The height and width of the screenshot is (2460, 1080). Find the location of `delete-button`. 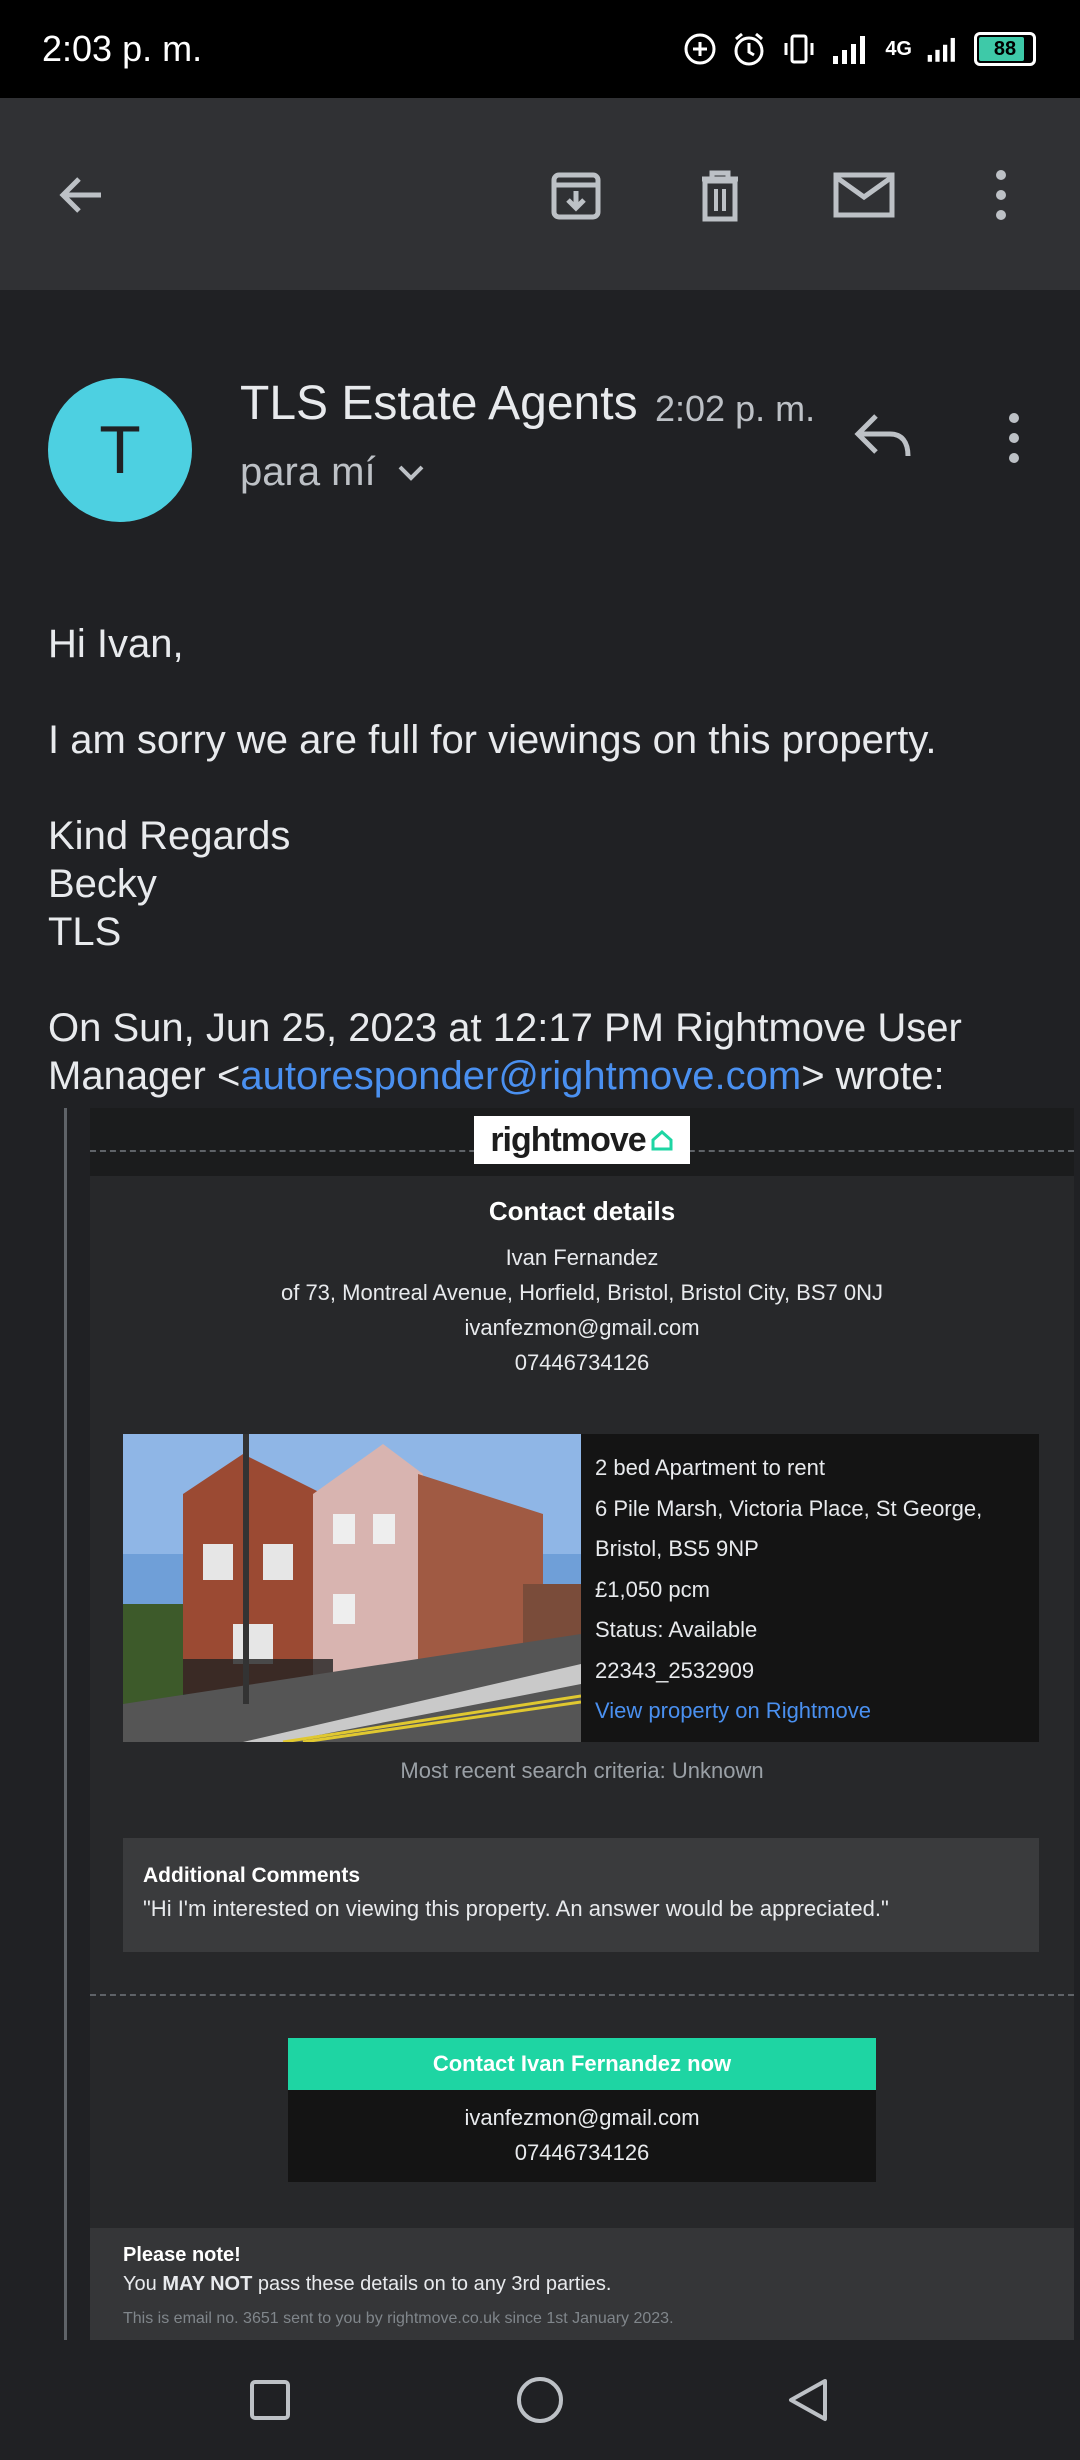

delete-button is located at coordinates (720, 195).